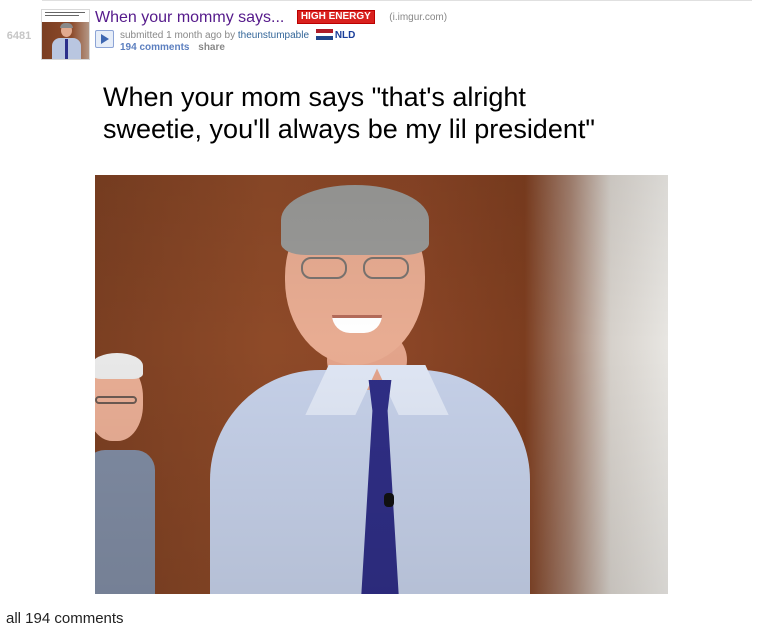 The image size is (760, 629). I want to click on post-thumbnail, so click(65, 34).